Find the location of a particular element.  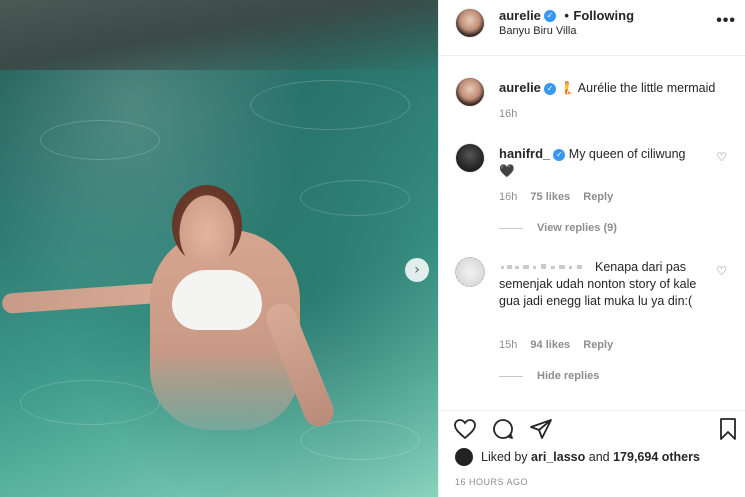

liked-by-and: and is located at coordinates (599, 457).